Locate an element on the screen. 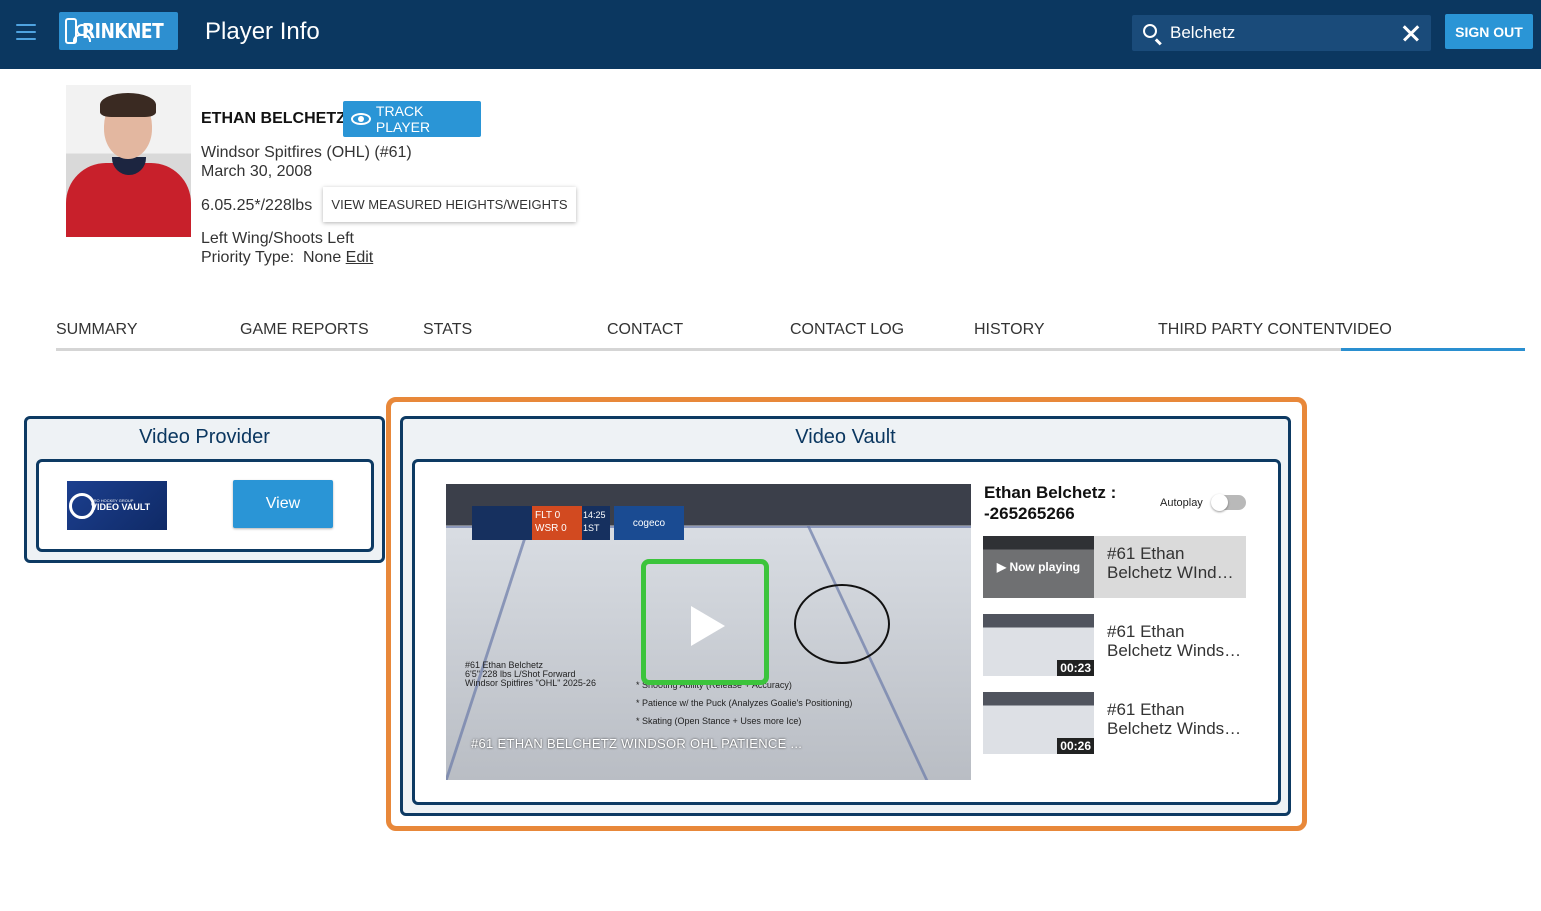 Image resolution: width=1541 pixels, height=911 pixels. play-icon is located at coordinates (708, 626).